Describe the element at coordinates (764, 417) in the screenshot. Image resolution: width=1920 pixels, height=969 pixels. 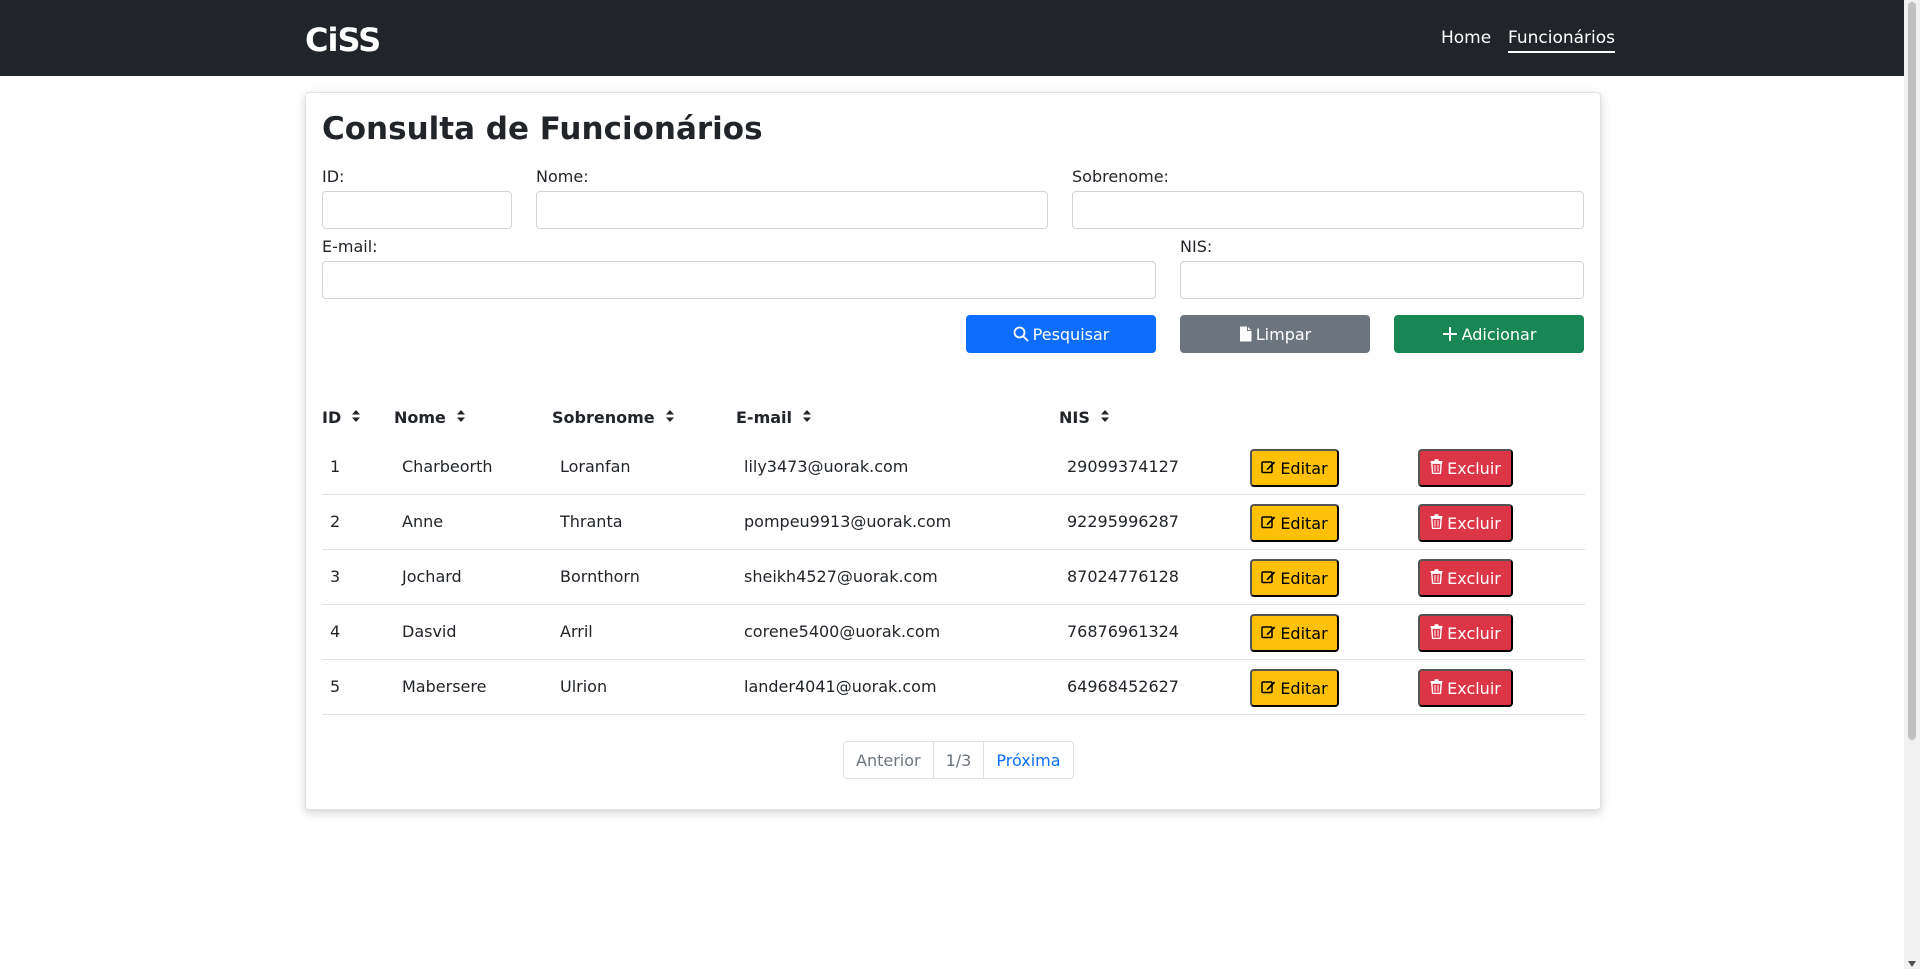
I see `column-header-label: E-mail` at that location.